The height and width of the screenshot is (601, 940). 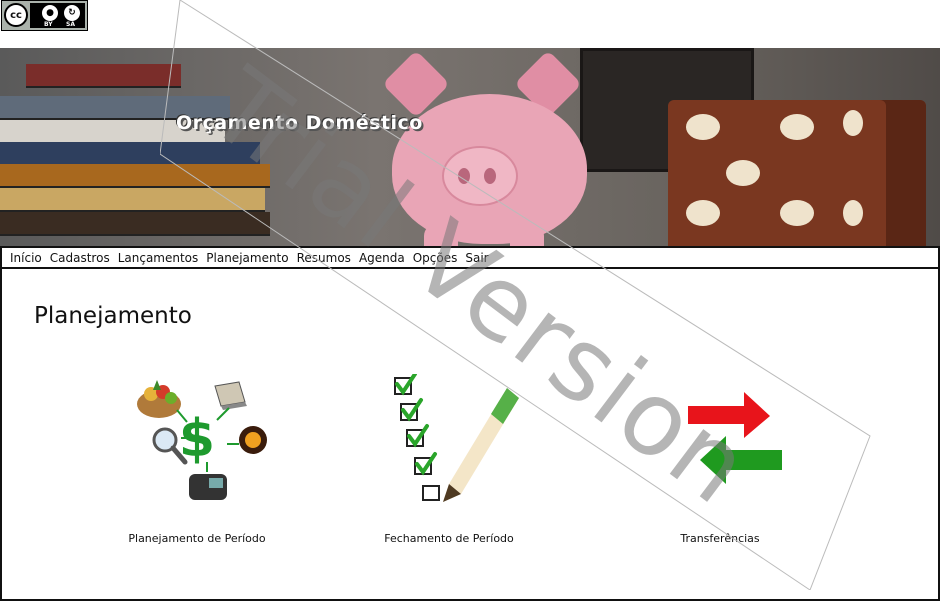 What do you see at coordinates (435, 258) in the screenshot?
I see `menu-item-opcoes: Opções` at bounding box center [435, 258].